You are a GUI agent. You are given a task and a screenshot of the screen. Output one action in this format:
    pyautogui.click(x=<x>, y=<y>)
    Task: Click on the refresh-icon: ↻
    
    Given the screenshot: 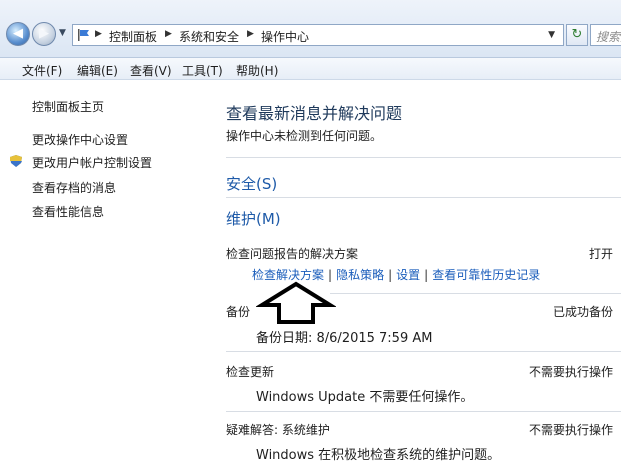 What is the action you would take?
    pyautogui.click(x=577, y=34)
    